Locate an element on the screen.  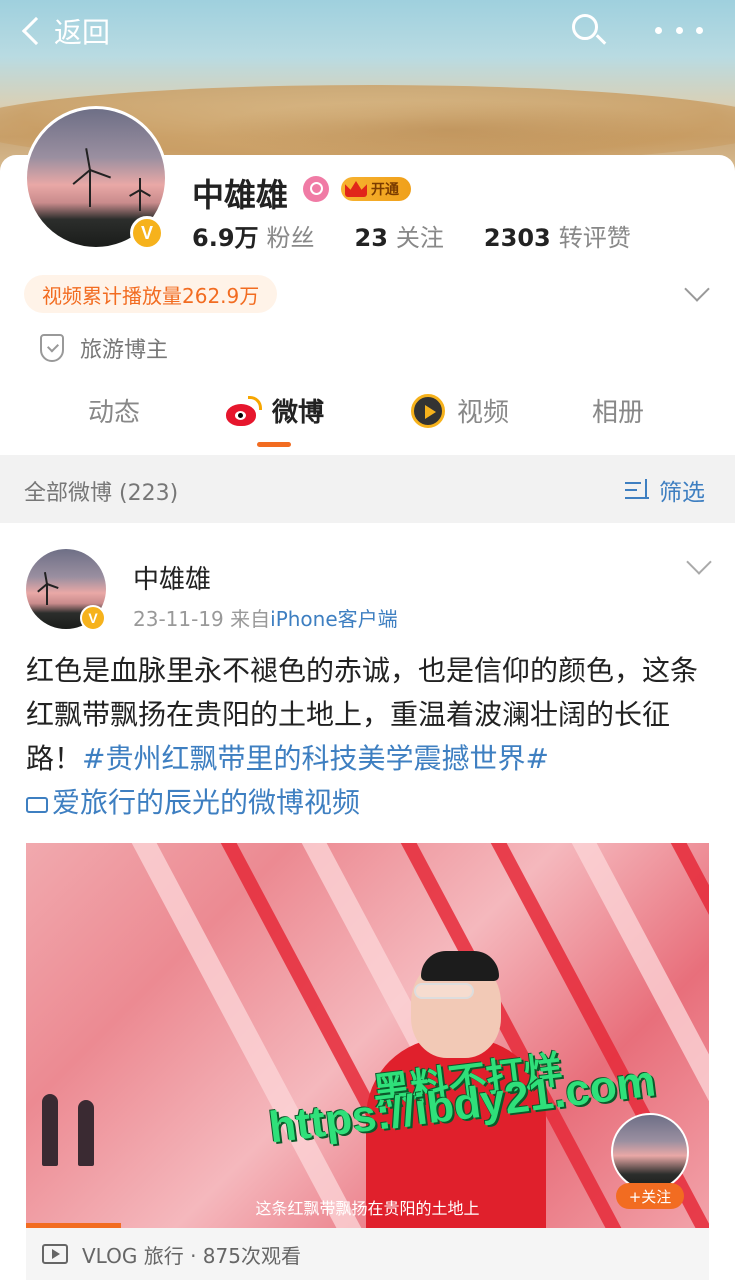
filter-bar: 全部微博 (223) 筛选 is located at coordinates (367, 489).